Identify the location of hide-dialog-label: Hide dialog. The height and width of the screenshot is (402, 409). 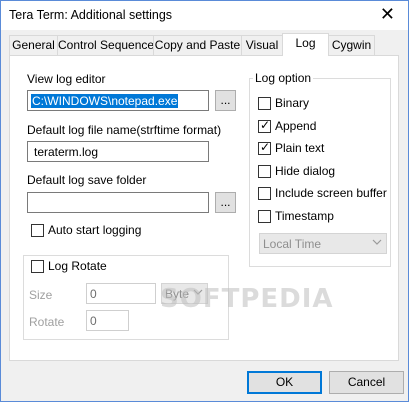
(305, 171).